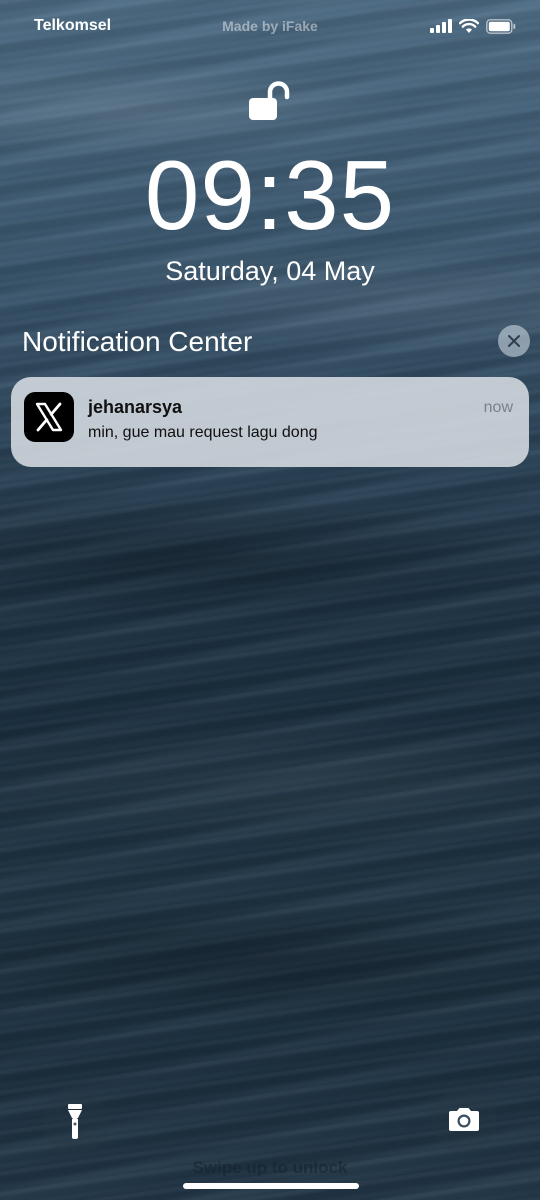 The image size is (540, 1200). Describe the element at coordinates (270, 26) in the screenshot. I see `status-bar: Telkomsel Made by iFake` at that location.